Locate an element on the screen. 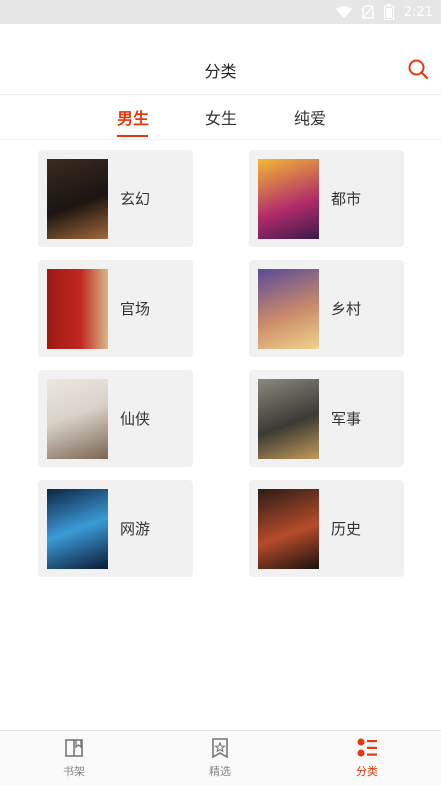 The image size is (441, 785). no-sim-icon is located at coordinates (368, 12).